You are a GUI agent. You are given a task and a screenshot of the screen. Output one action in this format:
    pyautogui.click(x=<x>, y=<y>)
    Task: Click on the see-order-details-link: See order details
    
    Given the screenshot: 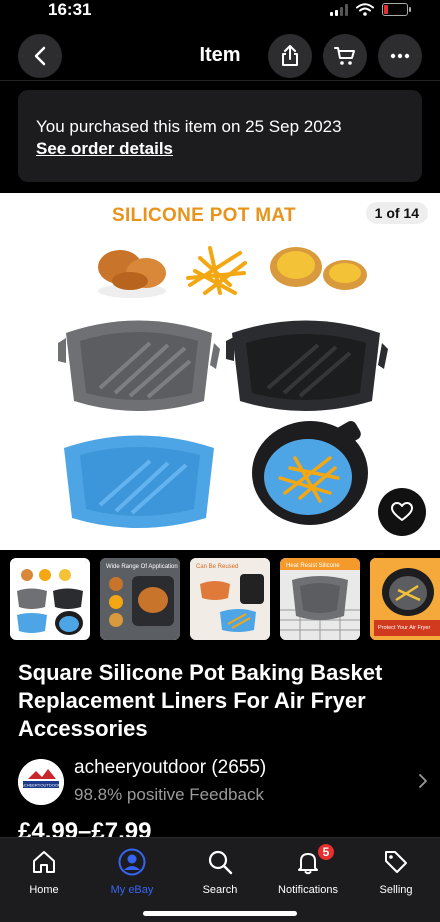 What is the action you would take?
    pyautogui.click(x=104, y=149)
    